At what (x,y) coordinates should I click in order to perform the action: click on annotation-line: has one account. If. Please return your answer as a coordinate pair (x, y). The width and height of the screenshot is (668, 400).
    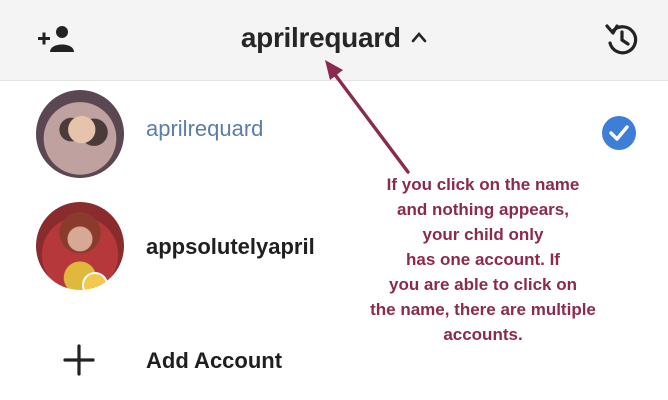
    Looking at the image, I should click on (483, 259).